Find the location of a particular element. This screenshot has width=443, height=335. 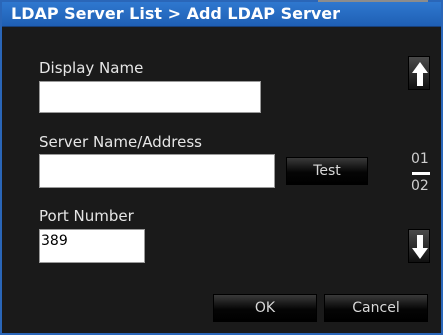

page-separator is located at coordinates (421, 173).